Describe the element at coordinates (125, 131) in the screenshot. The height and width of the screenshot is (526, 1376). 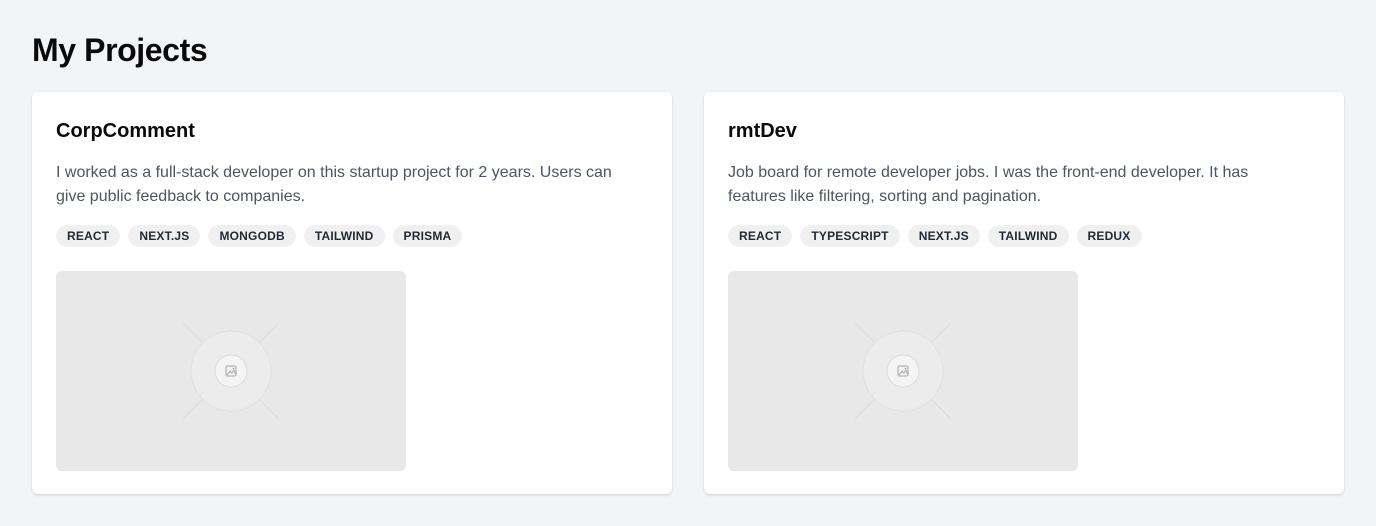
I see `project-title: CorpComment` at that location.